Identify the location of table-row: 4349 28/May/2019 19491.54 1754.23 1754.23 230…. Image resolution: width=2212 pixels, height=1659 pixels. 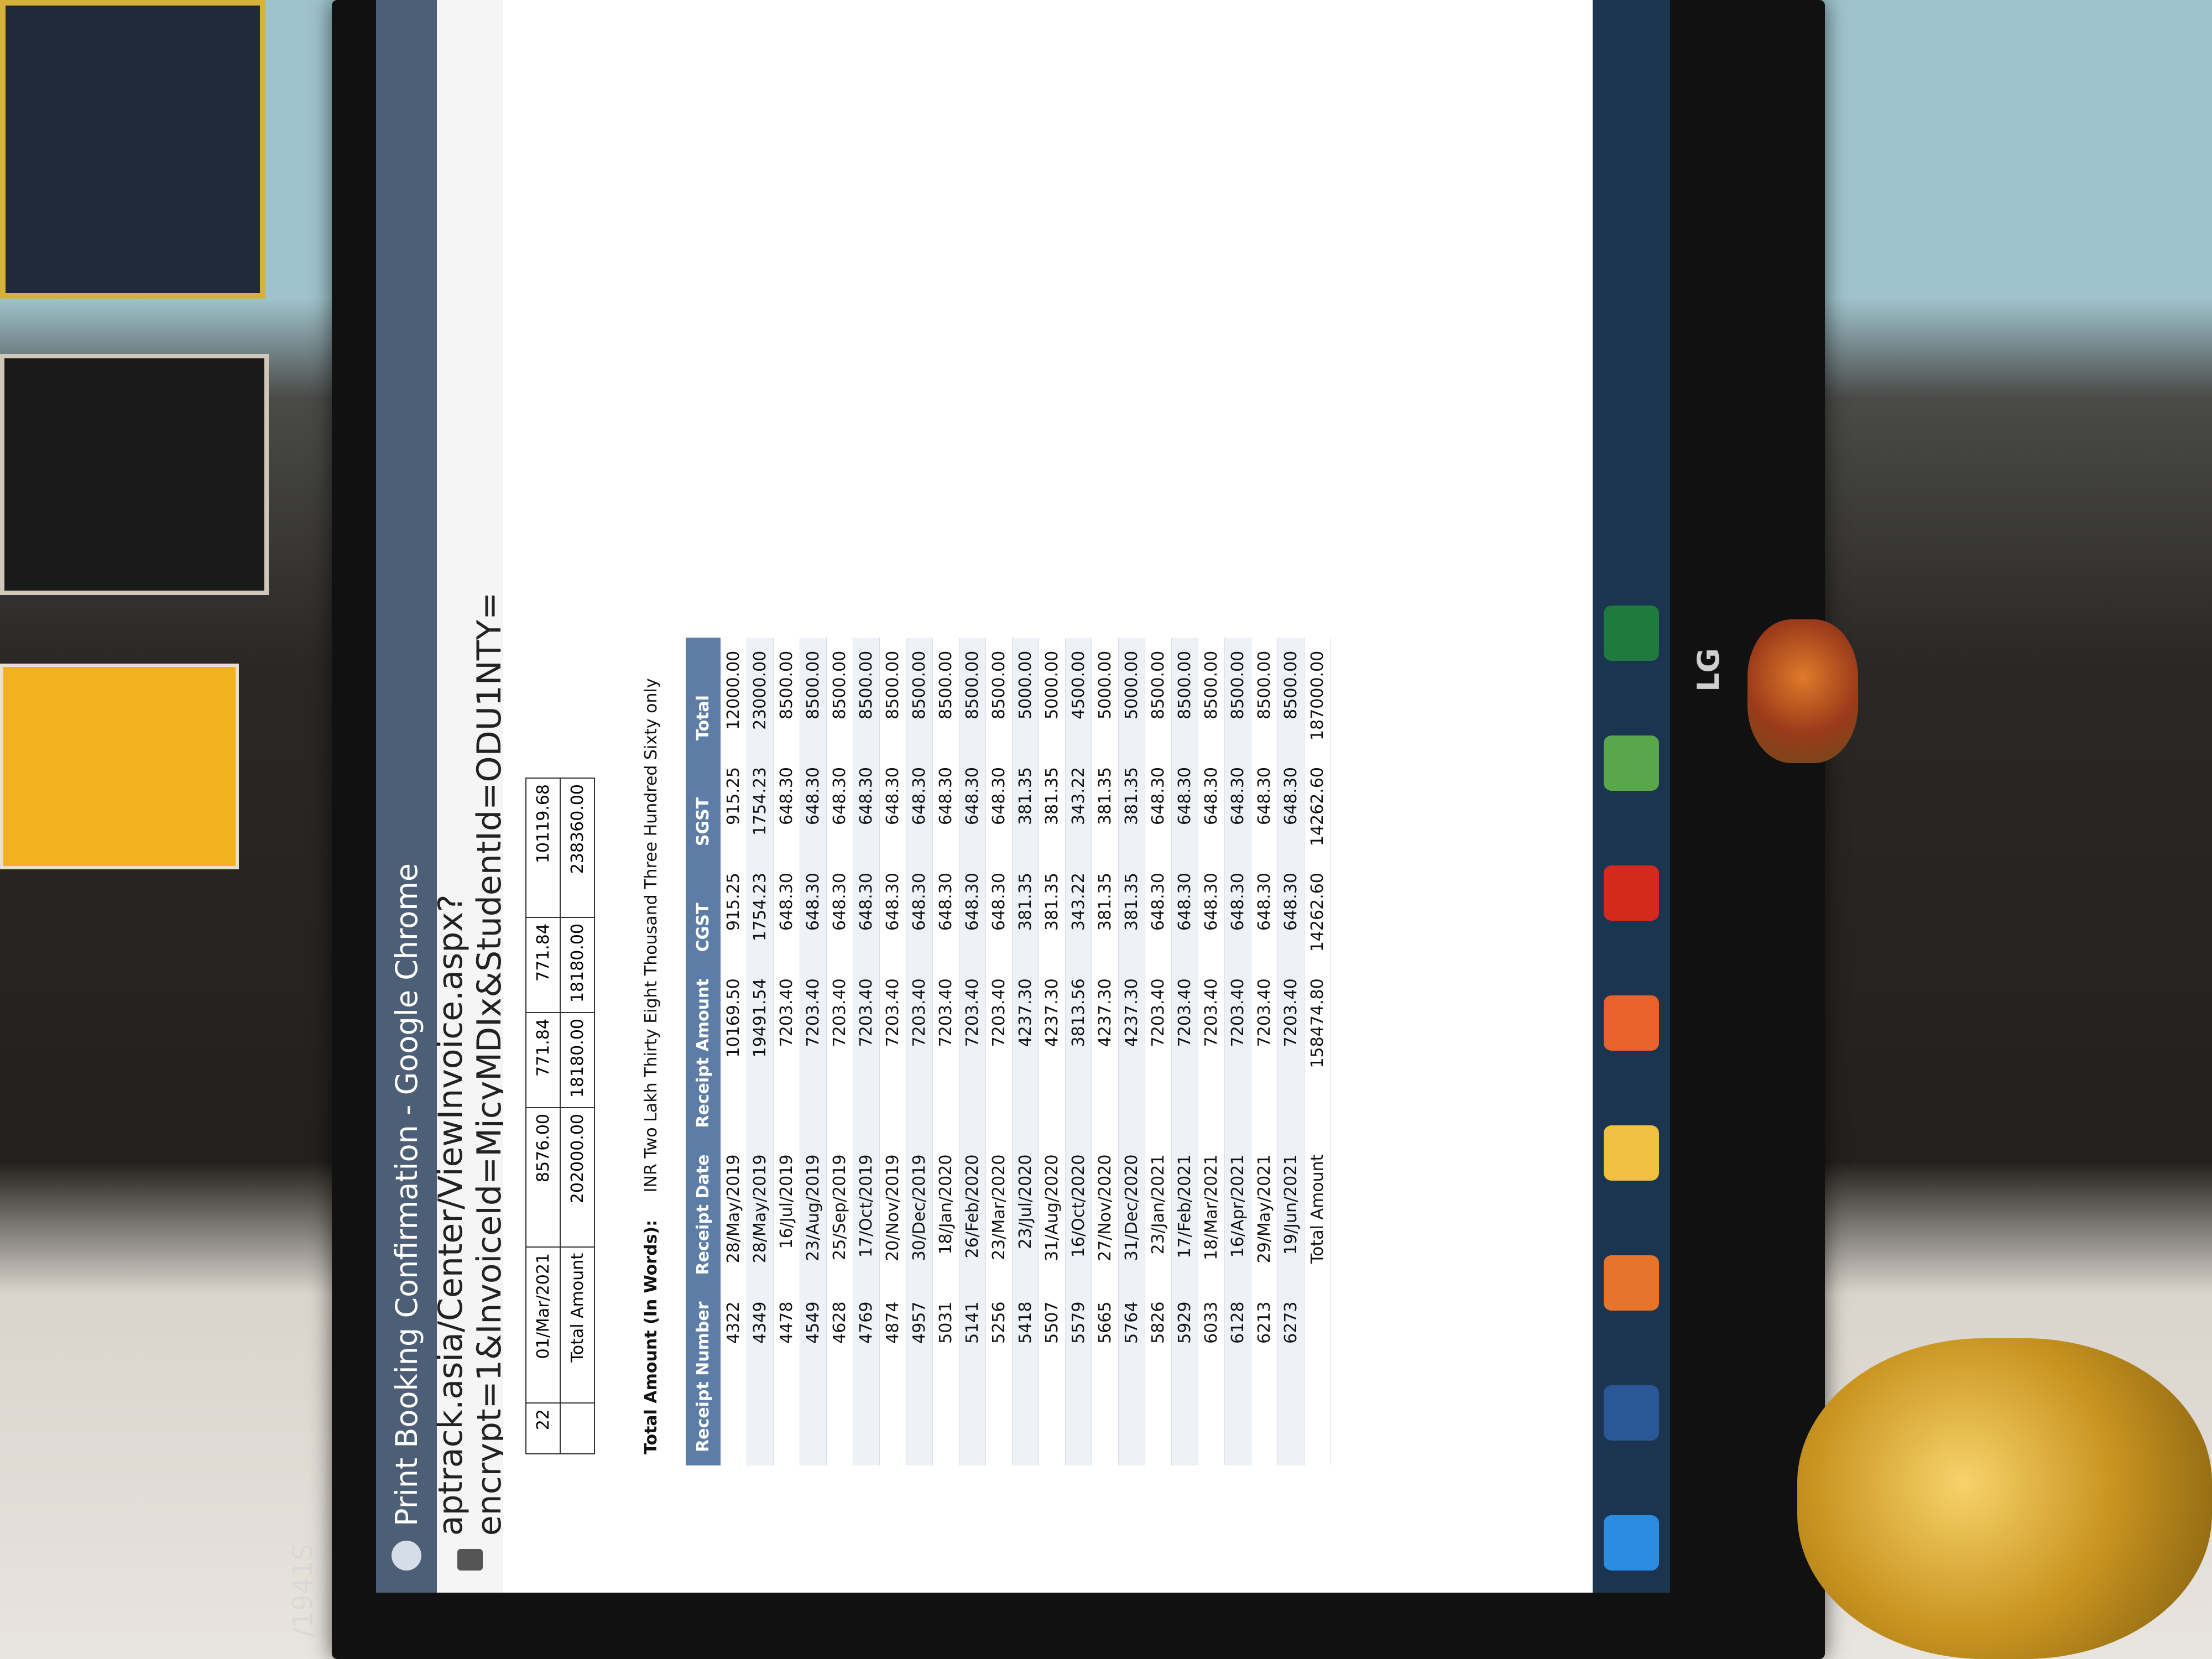
(761, 1051).